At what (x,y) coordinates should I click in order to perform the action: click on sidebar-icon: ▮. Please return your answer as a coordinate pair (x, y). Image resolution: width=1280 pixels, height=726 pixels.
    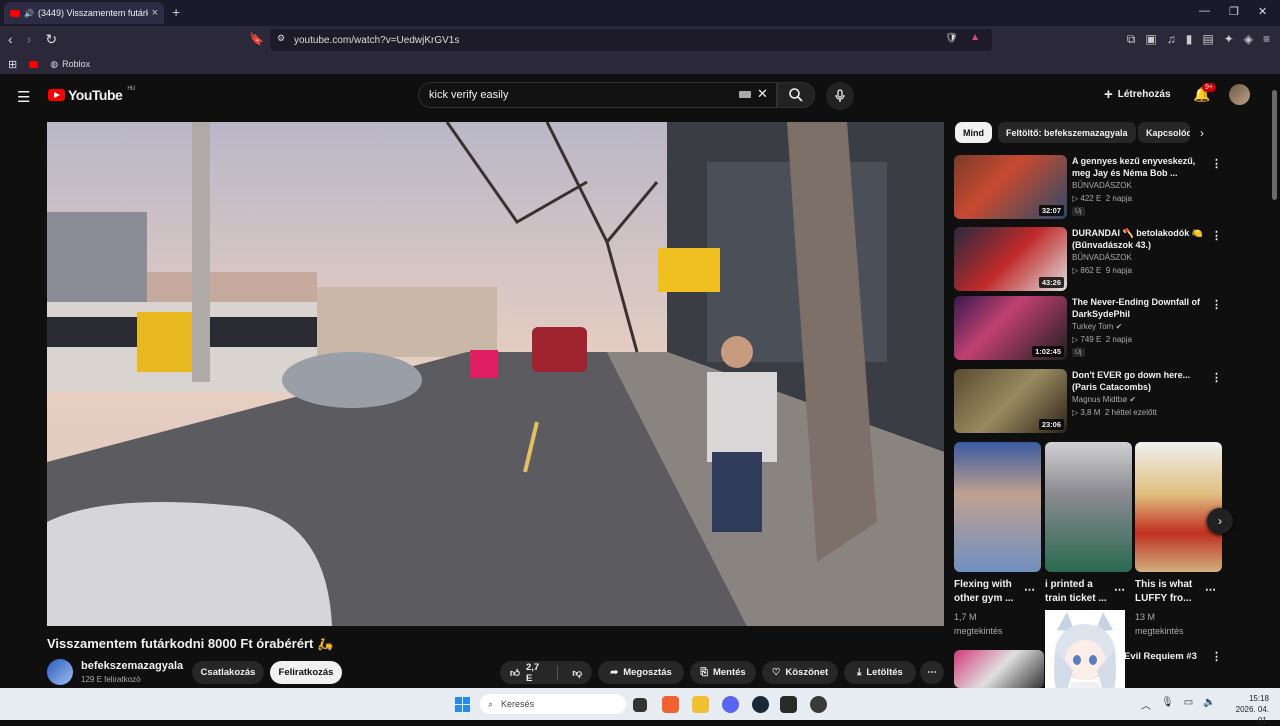
    Looking at the image, I should click on (1189, 39).